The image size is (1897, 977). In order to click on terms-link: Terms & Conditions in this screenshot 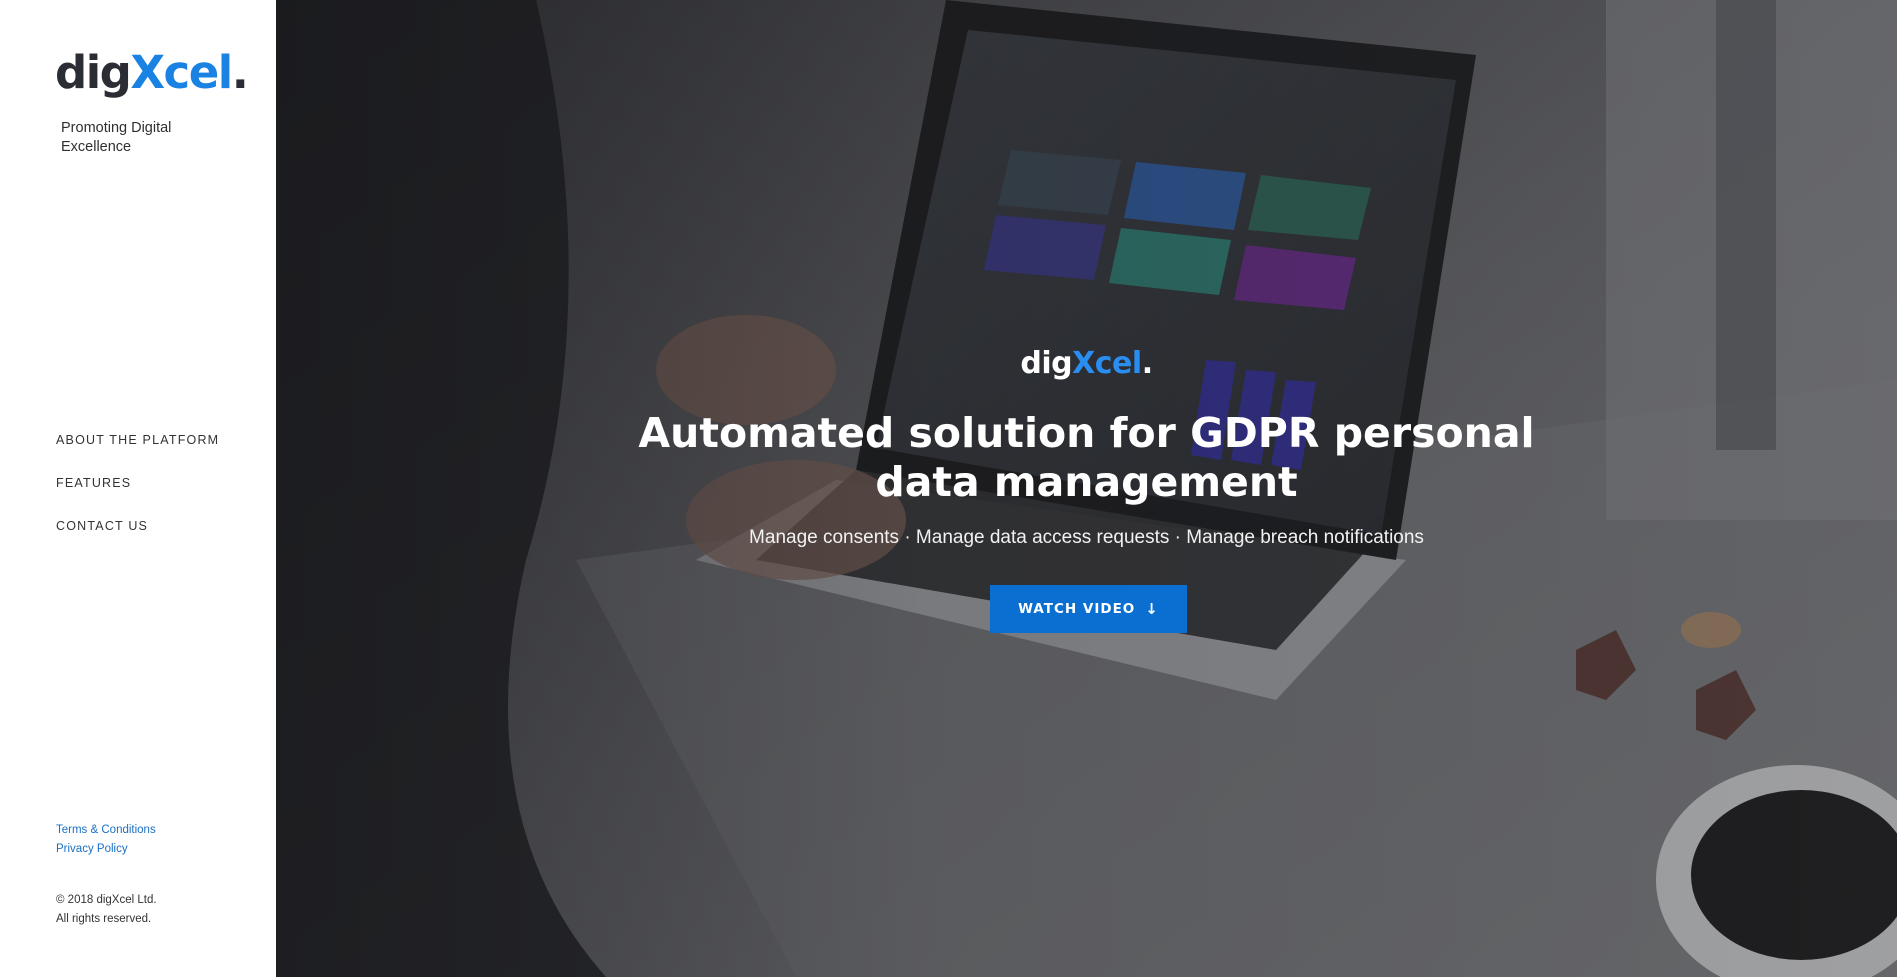, I will do `click(106, 830)`.